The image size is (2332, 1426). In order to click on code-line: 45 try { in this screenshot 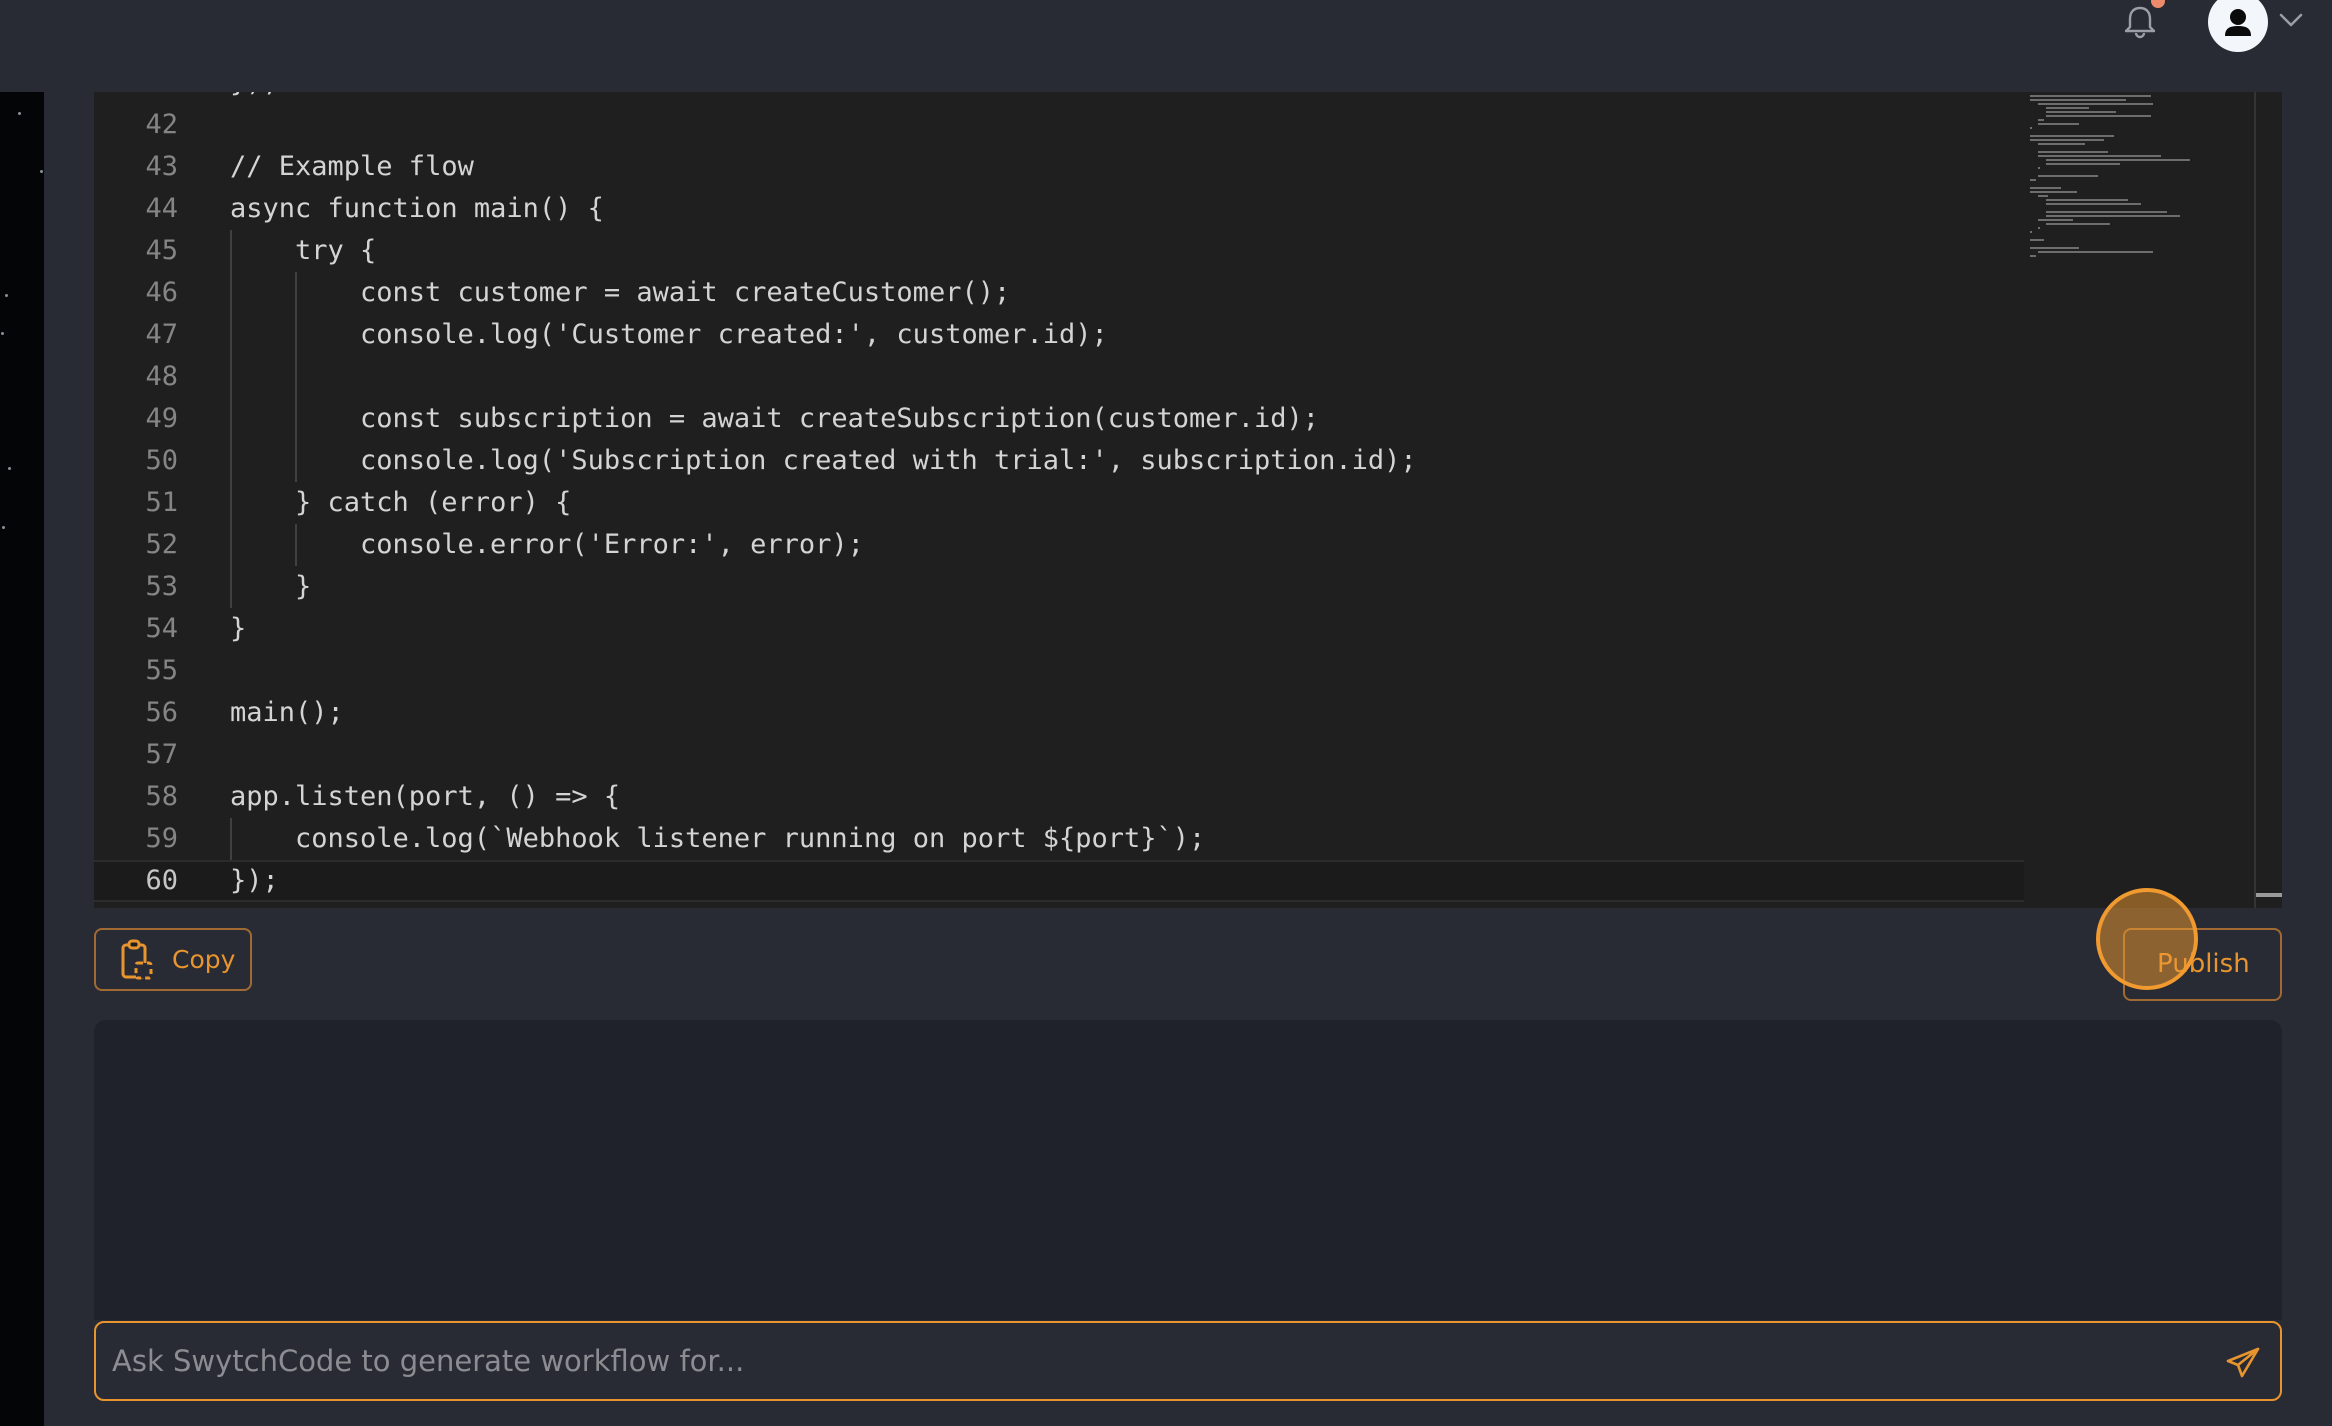, I will do `click(1059, 251)`.